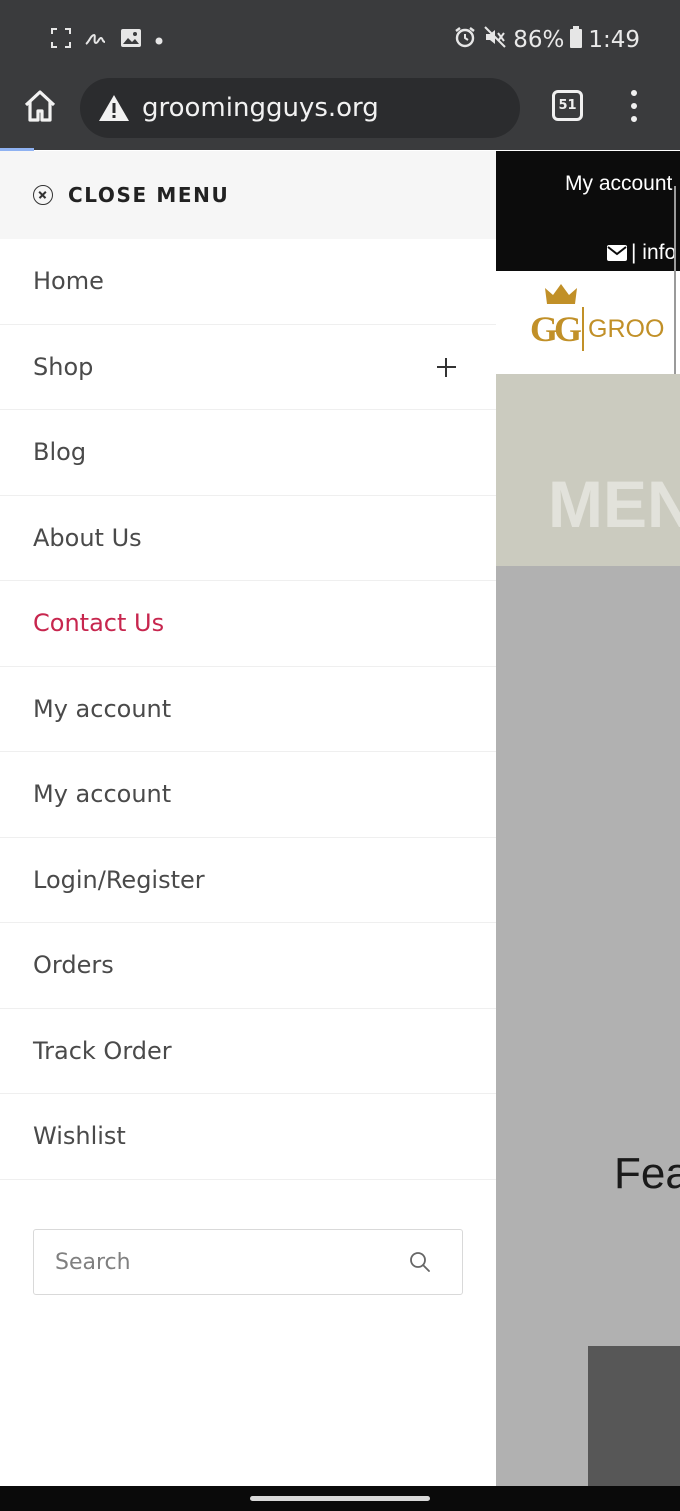  I want to click on close-menu-button: CLOSE MENU, so click(248, 195).